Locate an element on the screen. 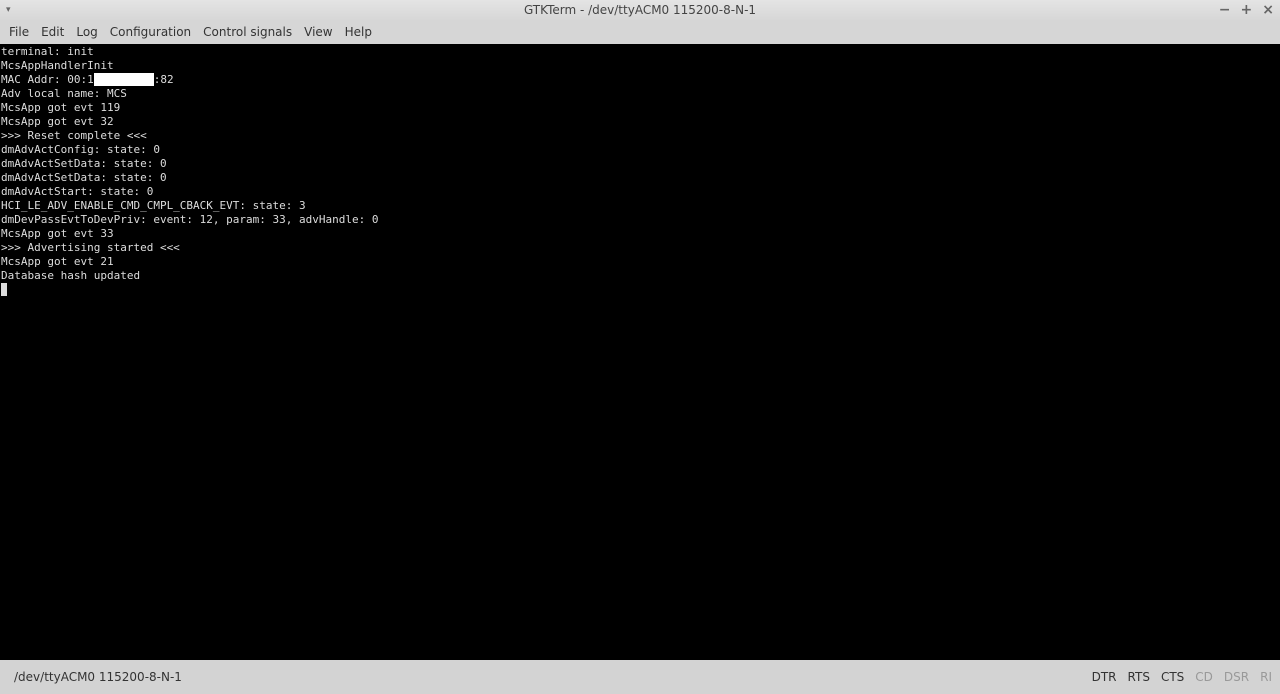  signal-cd: CD is located at coordinates (1204, 677).